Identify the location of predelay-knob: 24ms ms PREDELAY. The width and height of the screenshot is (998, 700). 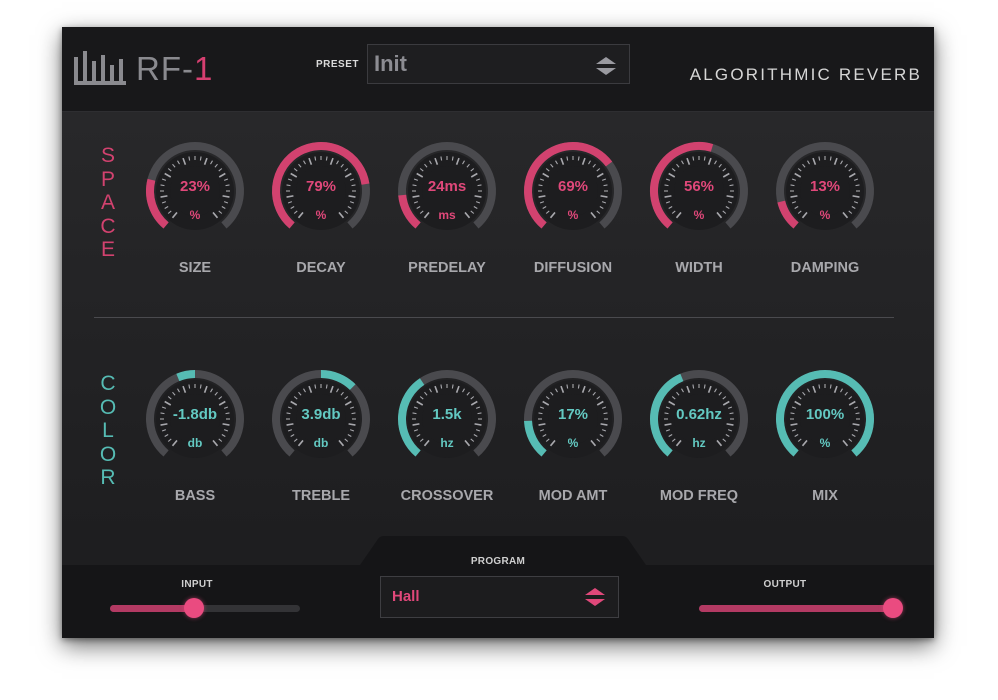
(447, 221).